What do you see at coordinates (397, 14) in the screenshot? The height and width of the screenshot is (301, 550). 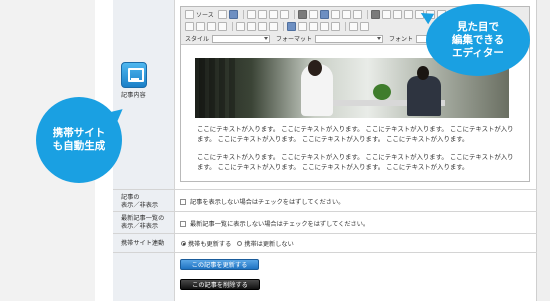 I see `underline-icon` at bounding box center [397, 14].